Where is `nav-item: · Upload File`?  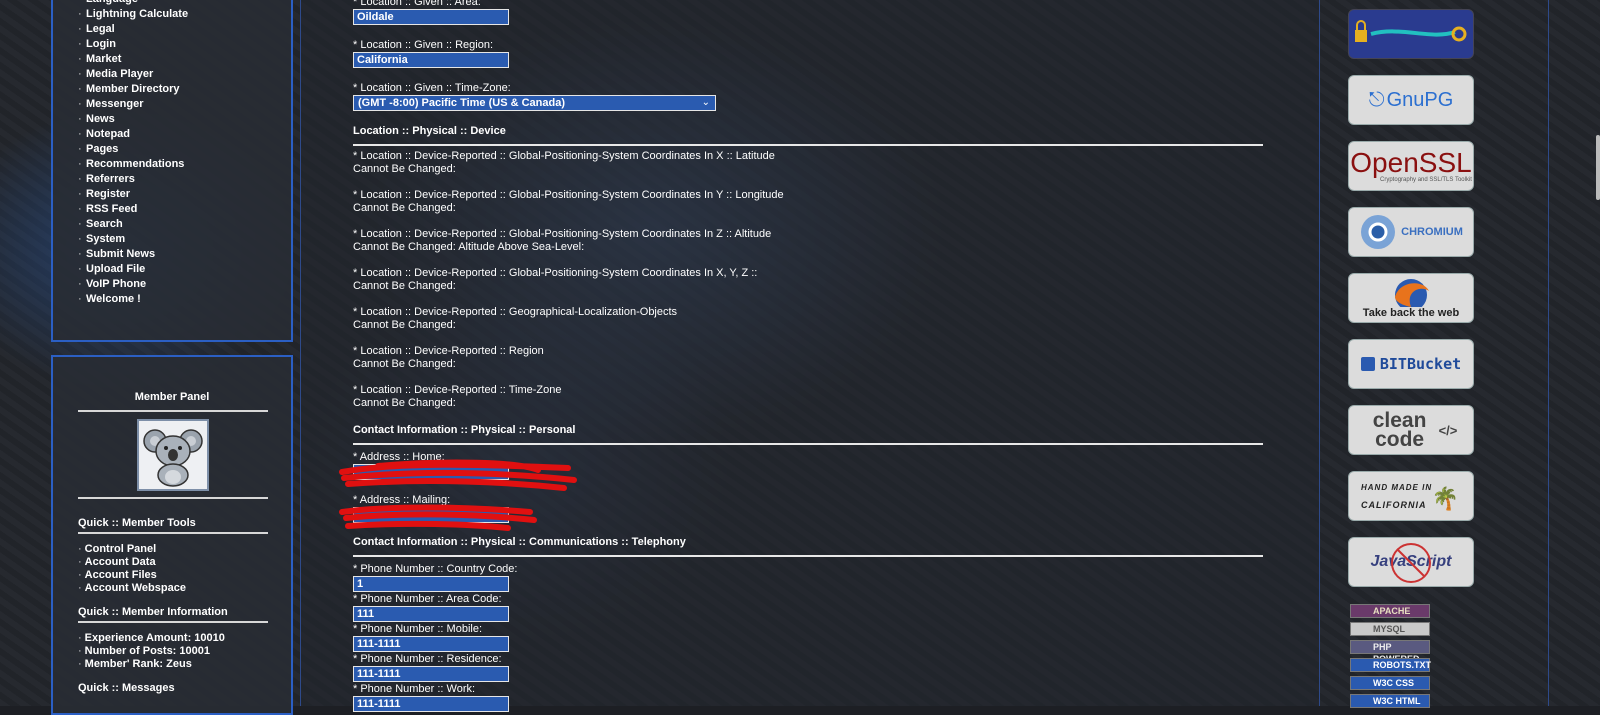
nav-item: · Upload File is located at coordinates (133, 269).